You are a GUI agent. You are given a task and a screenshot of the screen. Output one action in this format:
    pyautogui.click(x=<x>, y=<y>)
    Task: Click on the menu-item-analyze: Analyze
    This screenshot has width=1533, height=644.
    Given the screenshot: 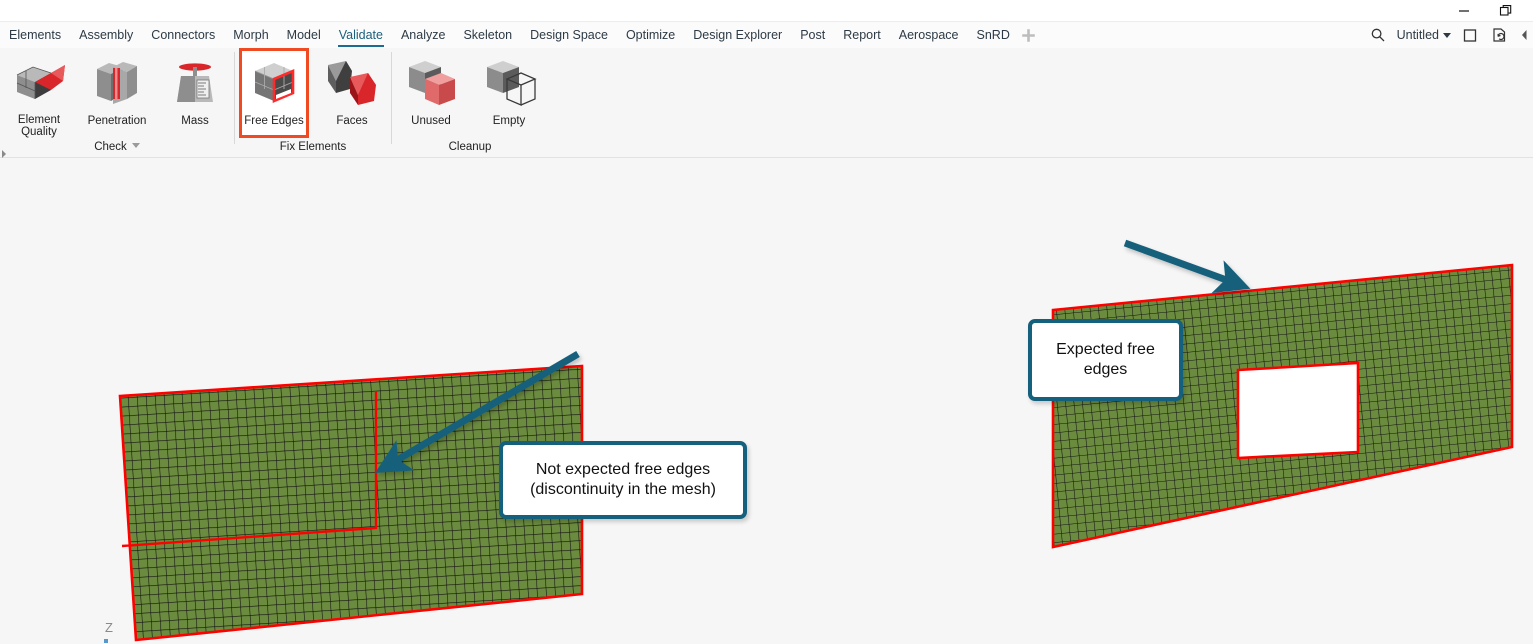 What is the action you would take?
    pyautogui.click(x=423, y=35)
    